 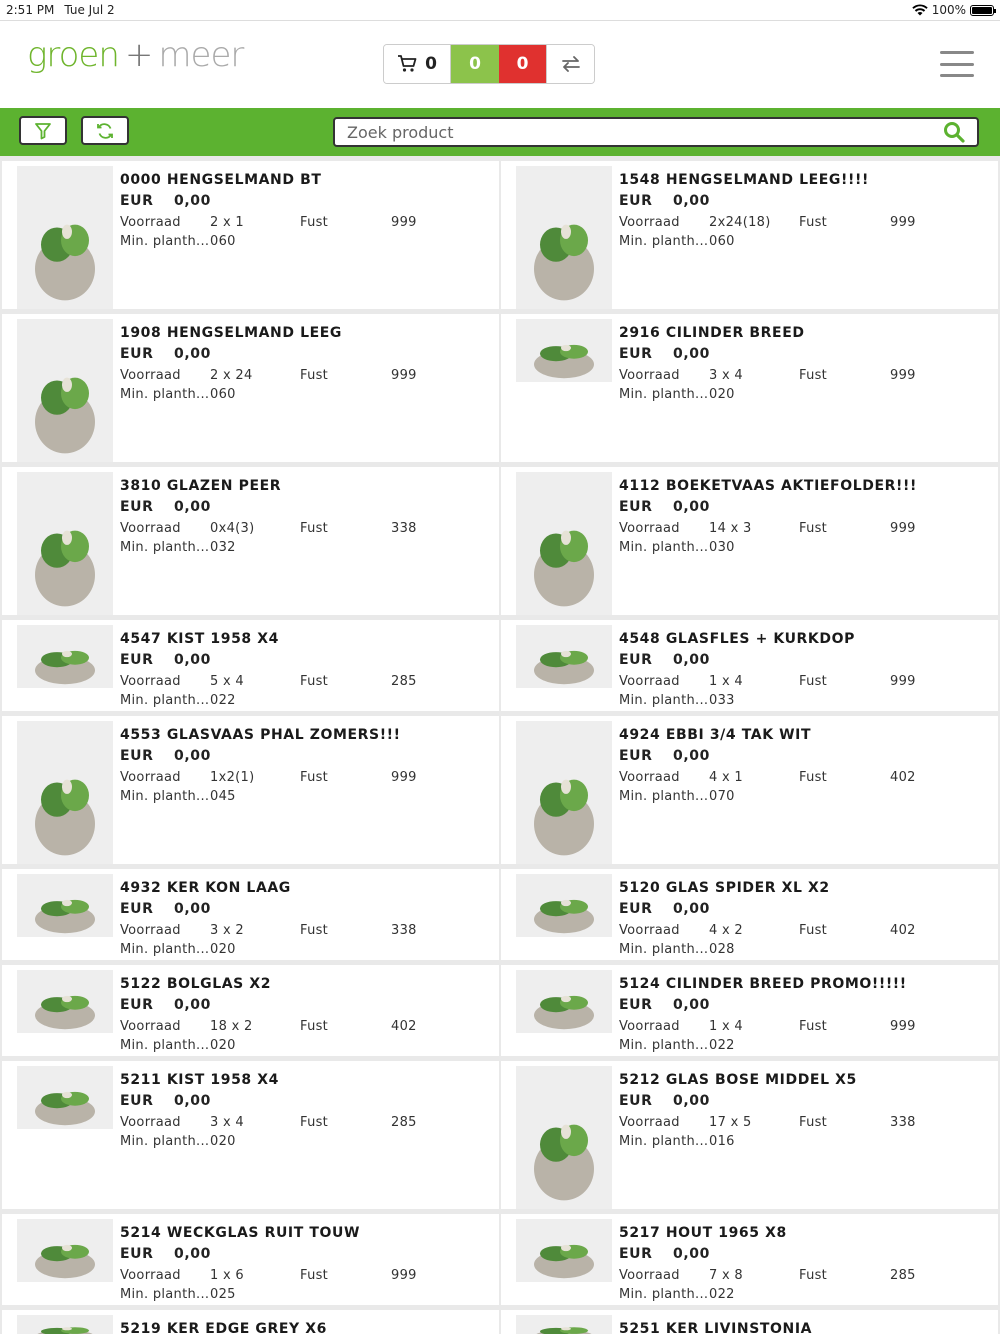 I want to click on product-title: 4553 GLASVAAS PHAL ZOMERS!!!, so click(x=260, y=735).